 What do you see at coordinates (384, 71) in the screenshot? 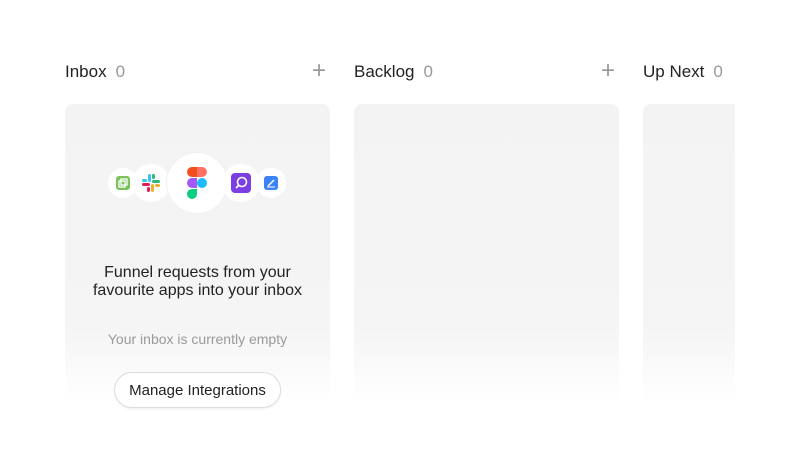
I see `column-title: Backlog` at bounding box center [384, 71].